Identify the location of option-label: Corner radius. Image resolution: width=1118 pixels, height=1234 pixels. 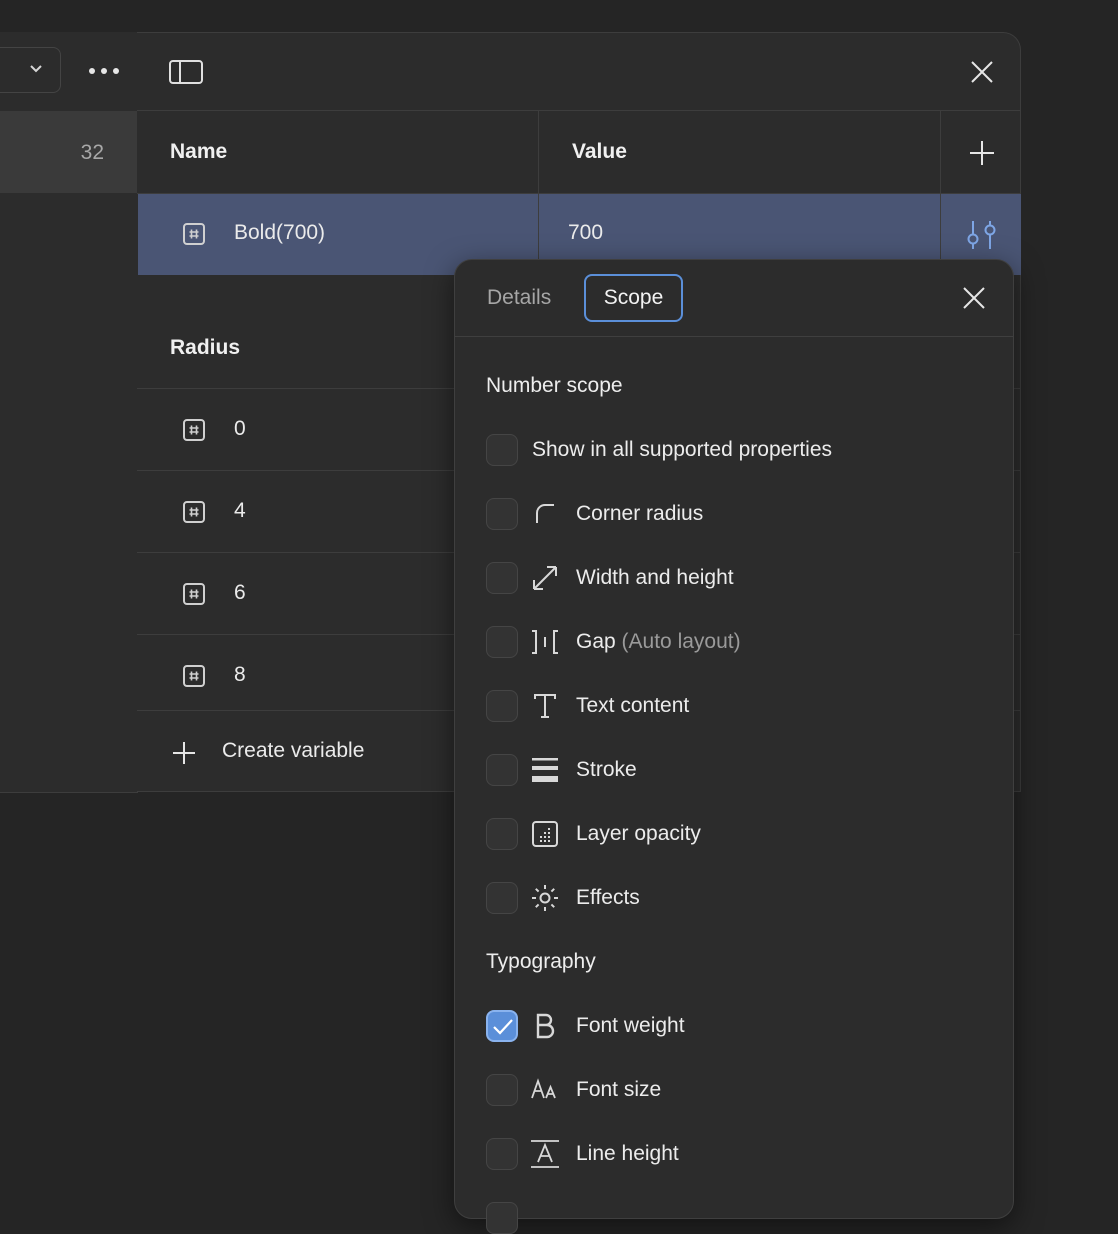
(640, 513).